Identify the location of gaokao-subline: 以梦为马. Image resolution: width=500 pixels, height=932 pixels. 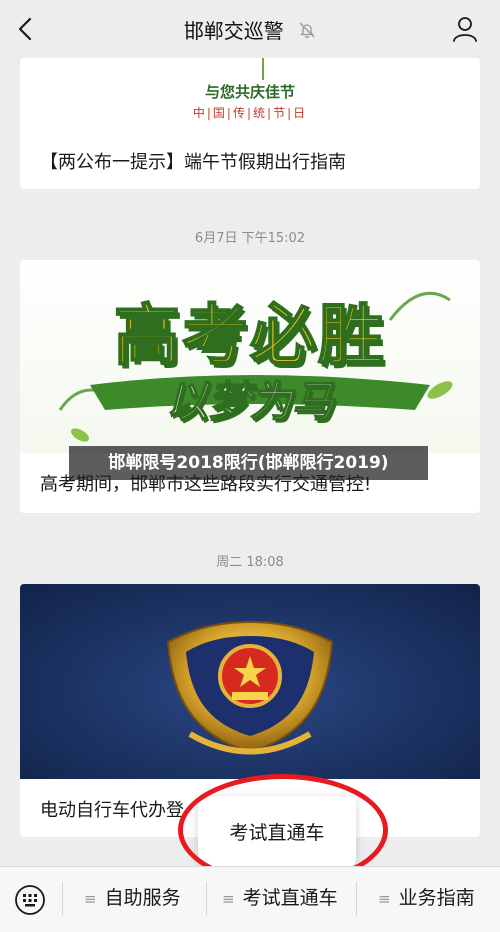
(250, 401).